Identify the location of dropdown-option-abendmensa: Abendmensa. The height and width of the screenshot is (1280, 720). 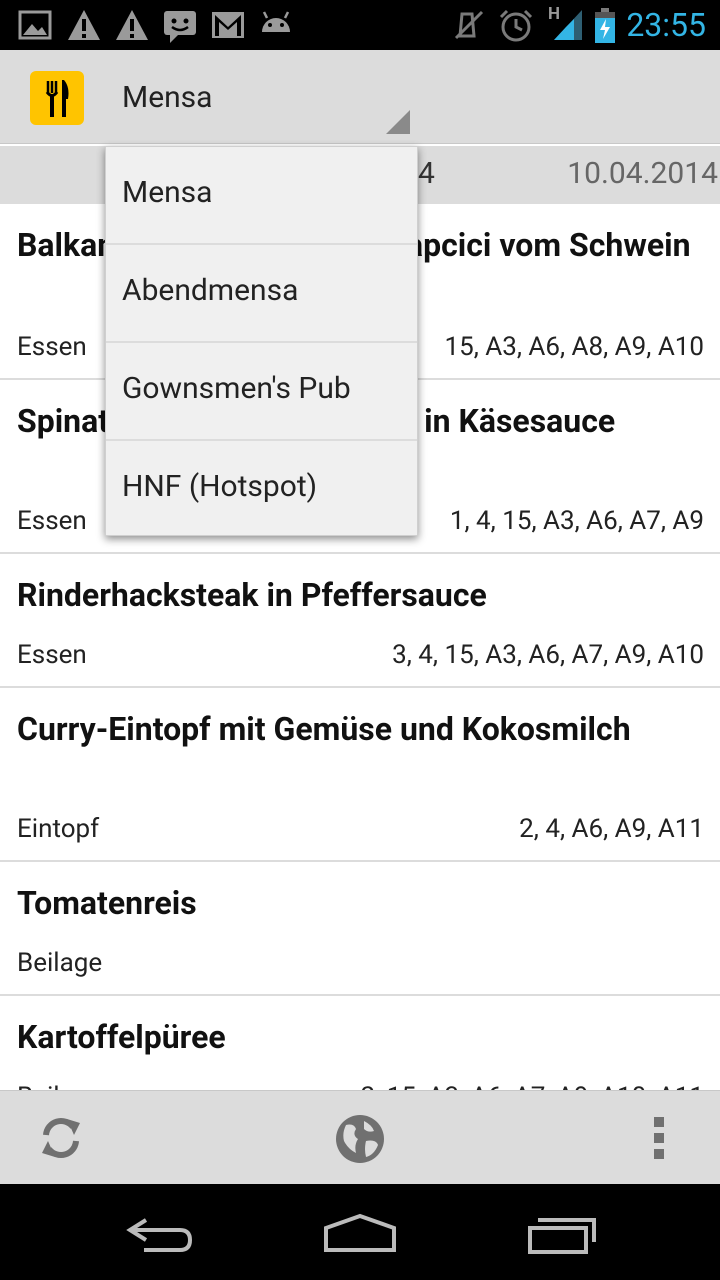
(261, 294).